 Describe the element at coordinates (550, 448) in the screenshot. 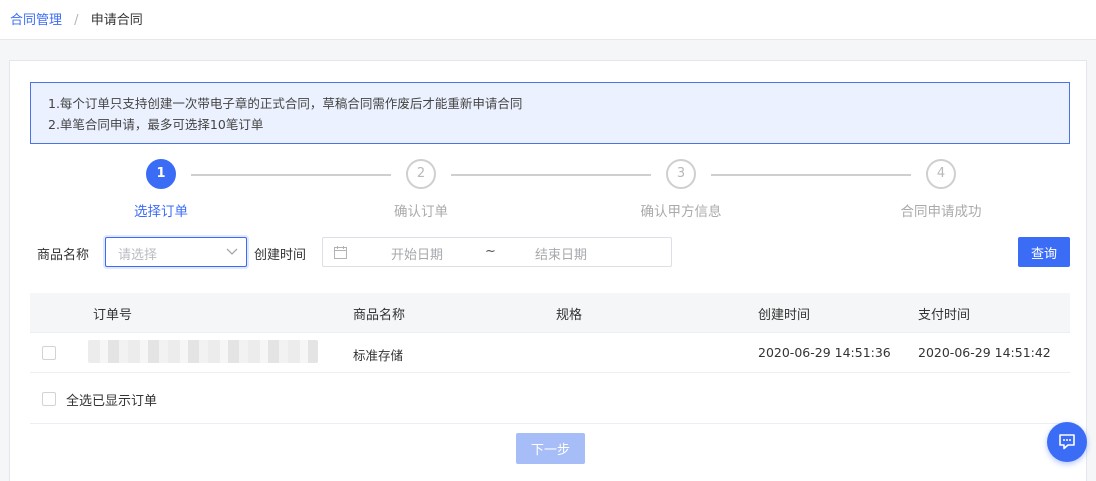

I see `next-step-button: 下一步` at that location.